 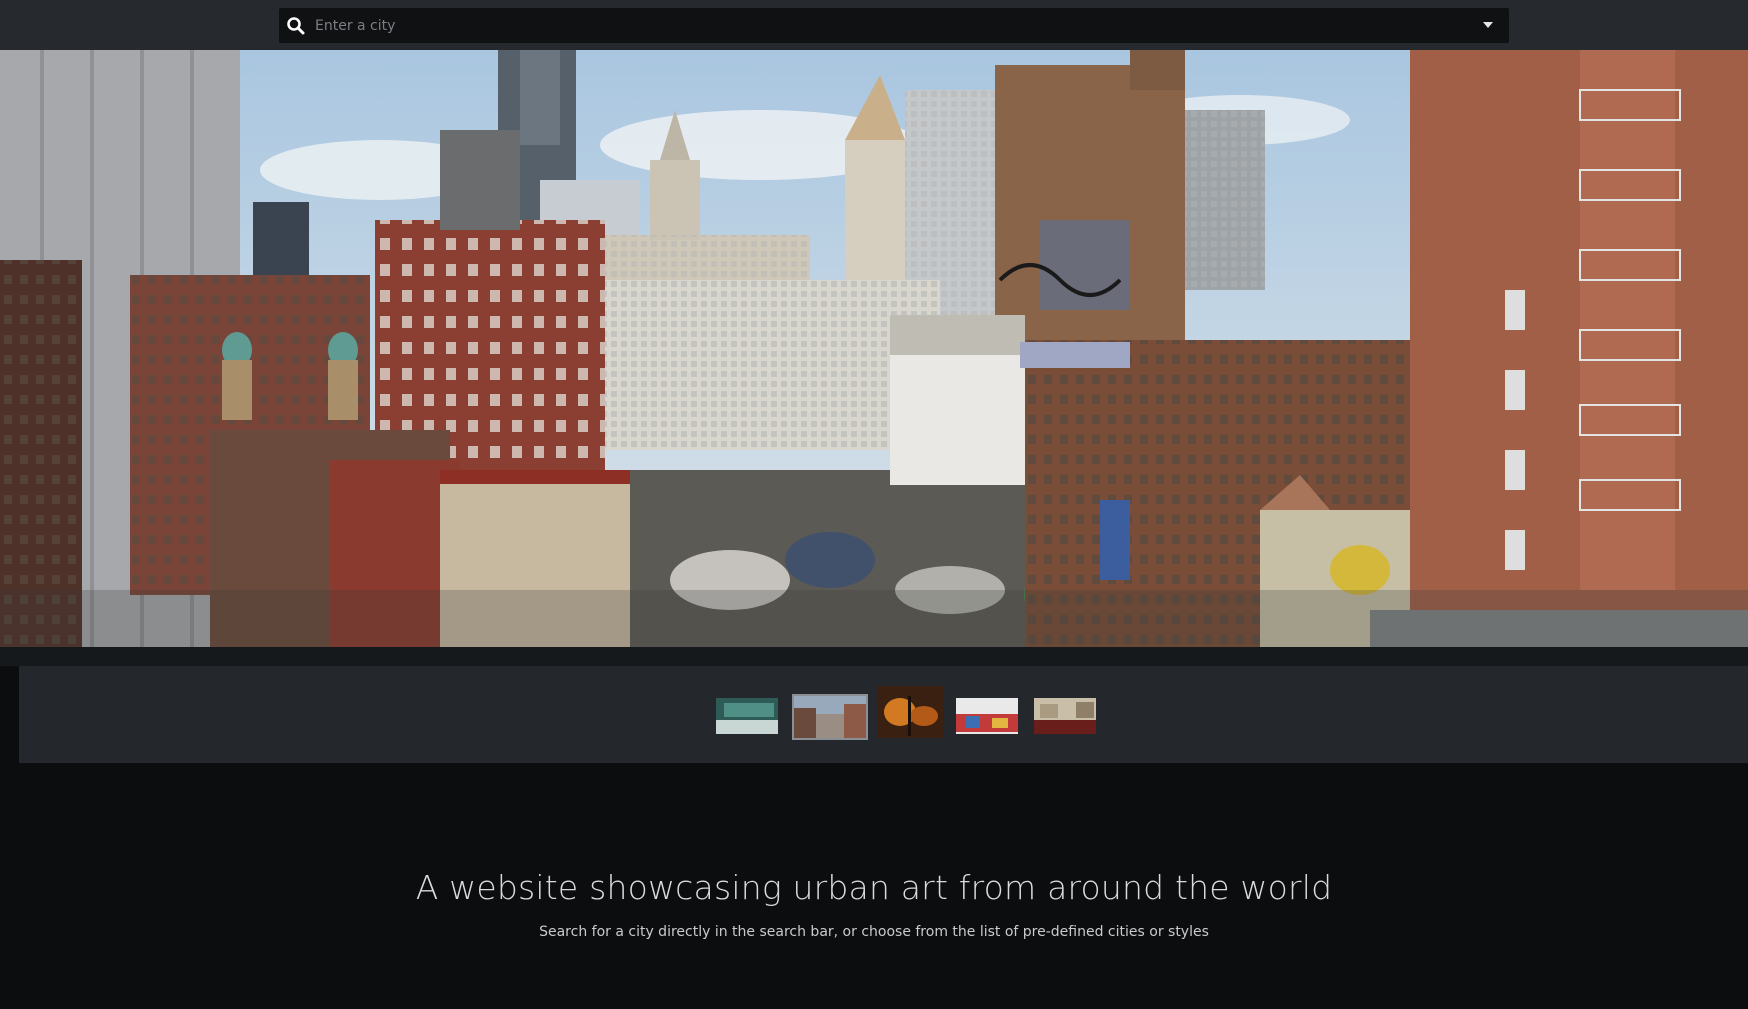 I want to click on thumbnail-strip, so click(x=883, y=714).